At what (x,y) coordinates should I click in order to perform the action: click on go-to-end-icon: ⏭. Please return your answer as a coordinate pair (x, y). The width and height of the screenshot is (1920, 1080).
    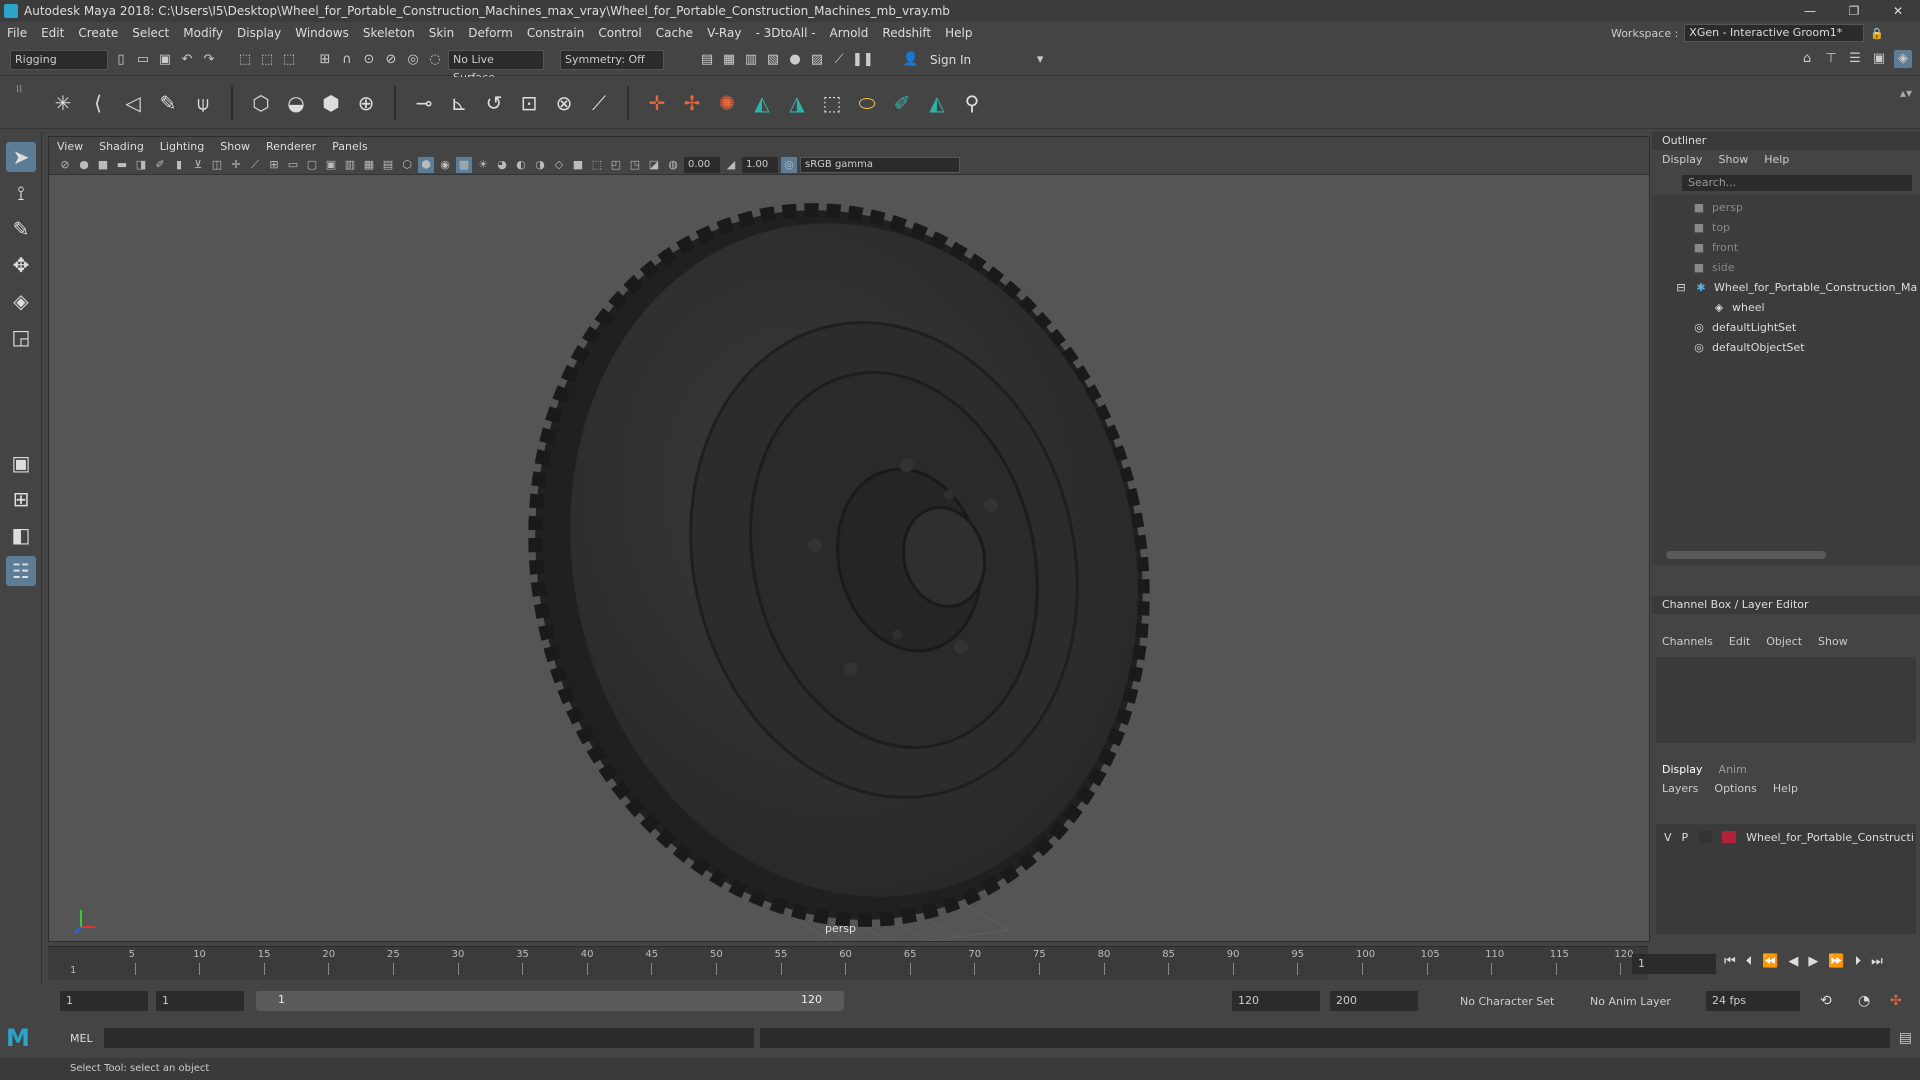
    Looking at the image, I should click on (1877, 961).